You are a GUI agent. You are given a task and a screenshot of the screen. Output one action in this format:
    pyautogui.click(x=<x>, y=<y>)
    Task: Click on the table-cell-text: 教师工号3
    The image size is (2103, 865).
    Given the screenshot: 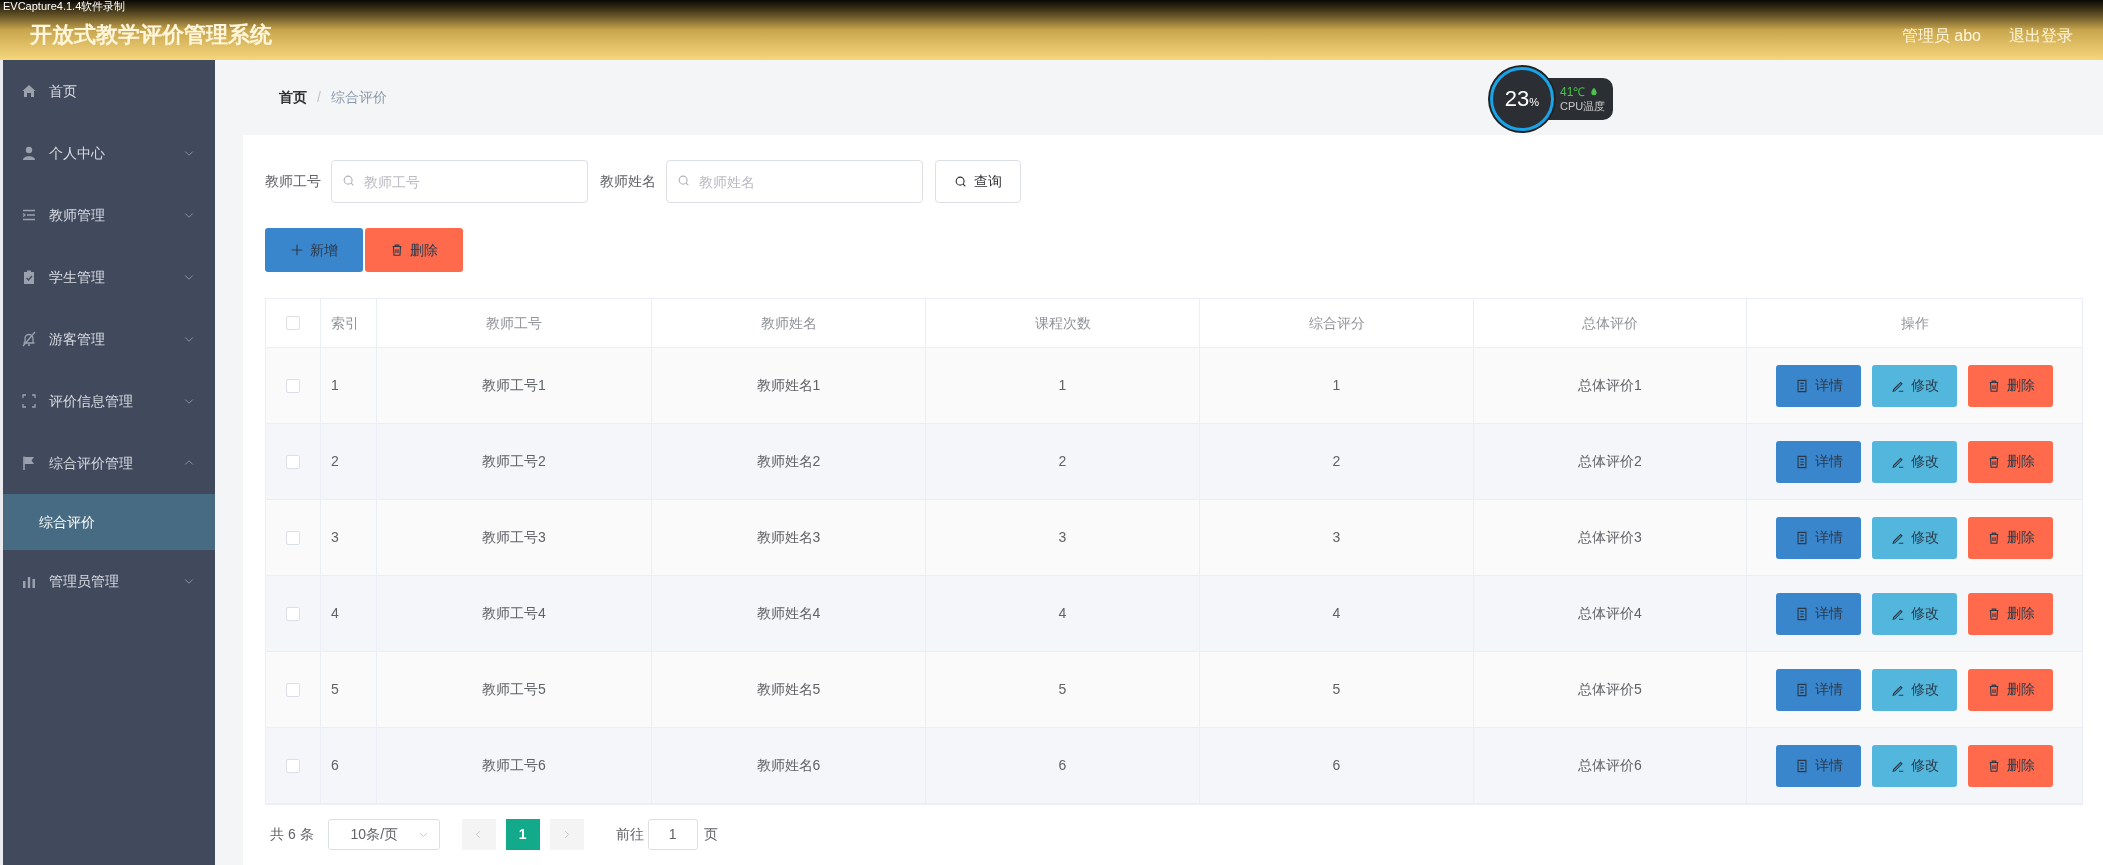 What is the action you would take?
    pyautogui.click(x=514, y=537)
    